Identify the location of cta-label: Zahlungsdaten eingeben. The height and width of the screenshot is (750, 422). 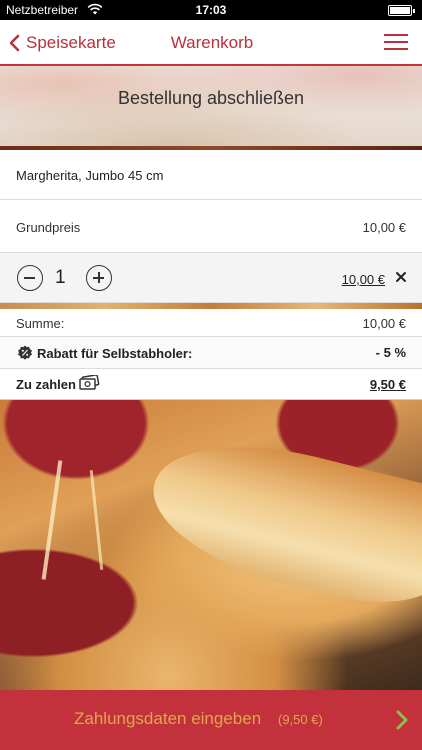
(168, 718).